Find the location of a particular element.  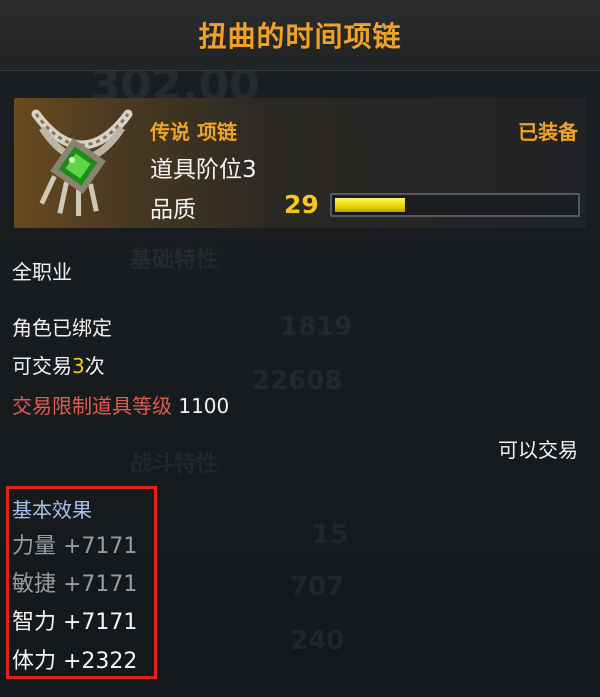

item-tier: 道具阶位3 is located at coordinates (203, 170).